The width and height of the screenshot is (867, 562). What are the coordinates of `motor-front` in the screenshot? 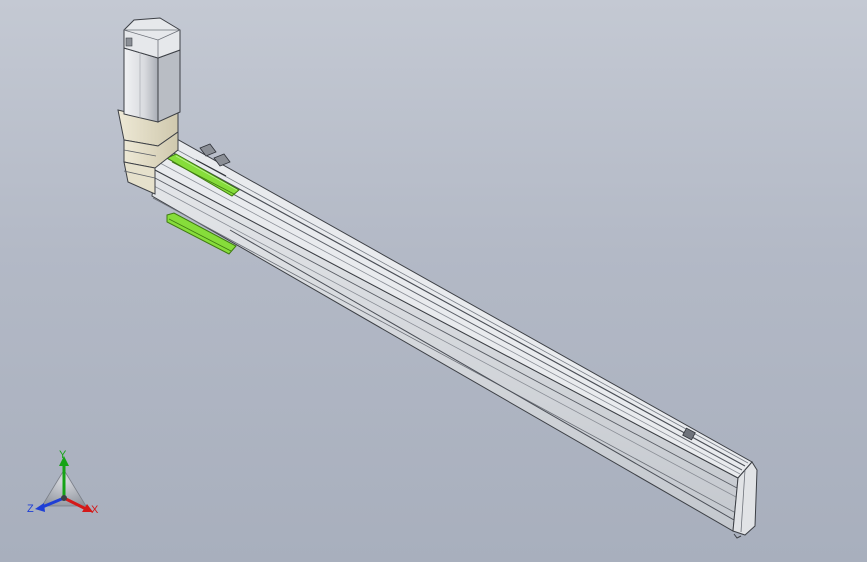 It's located at (169, 86).